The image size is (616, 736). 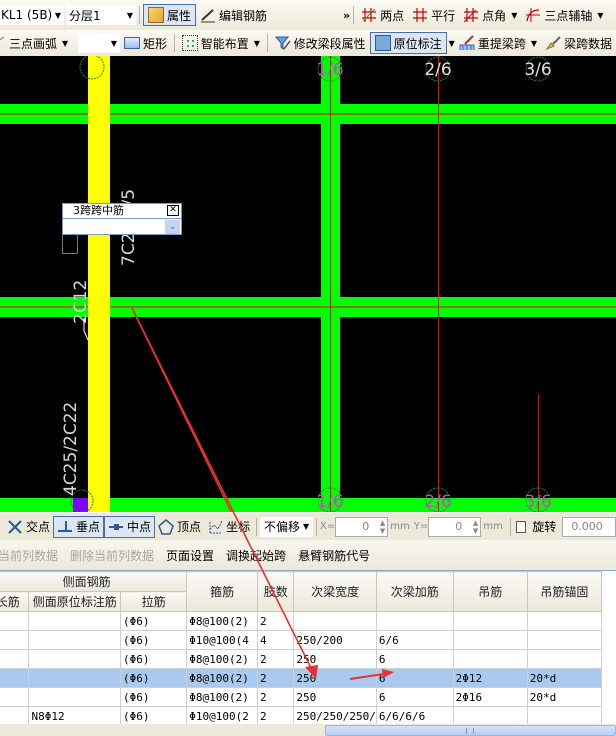 What do you see at coordinates (455, 526) in the screenshot?
I see `y-input: 0 ▲ ▼` at bounding box center [455, 526].